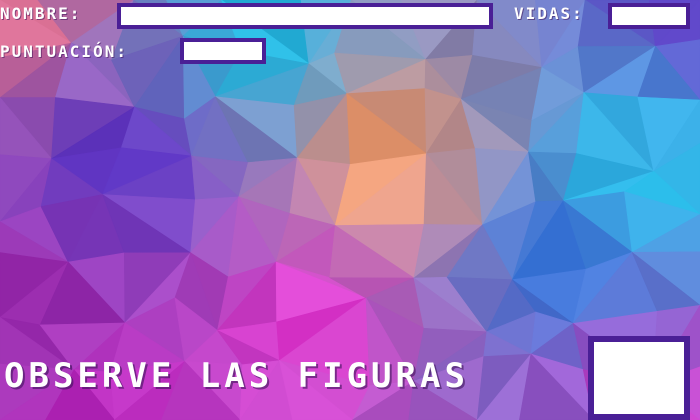 The height and width of the screenshot is (420, 700). I want to click on instruction-text: OBSERVE LAS FiGURAS, so click(236, 376).